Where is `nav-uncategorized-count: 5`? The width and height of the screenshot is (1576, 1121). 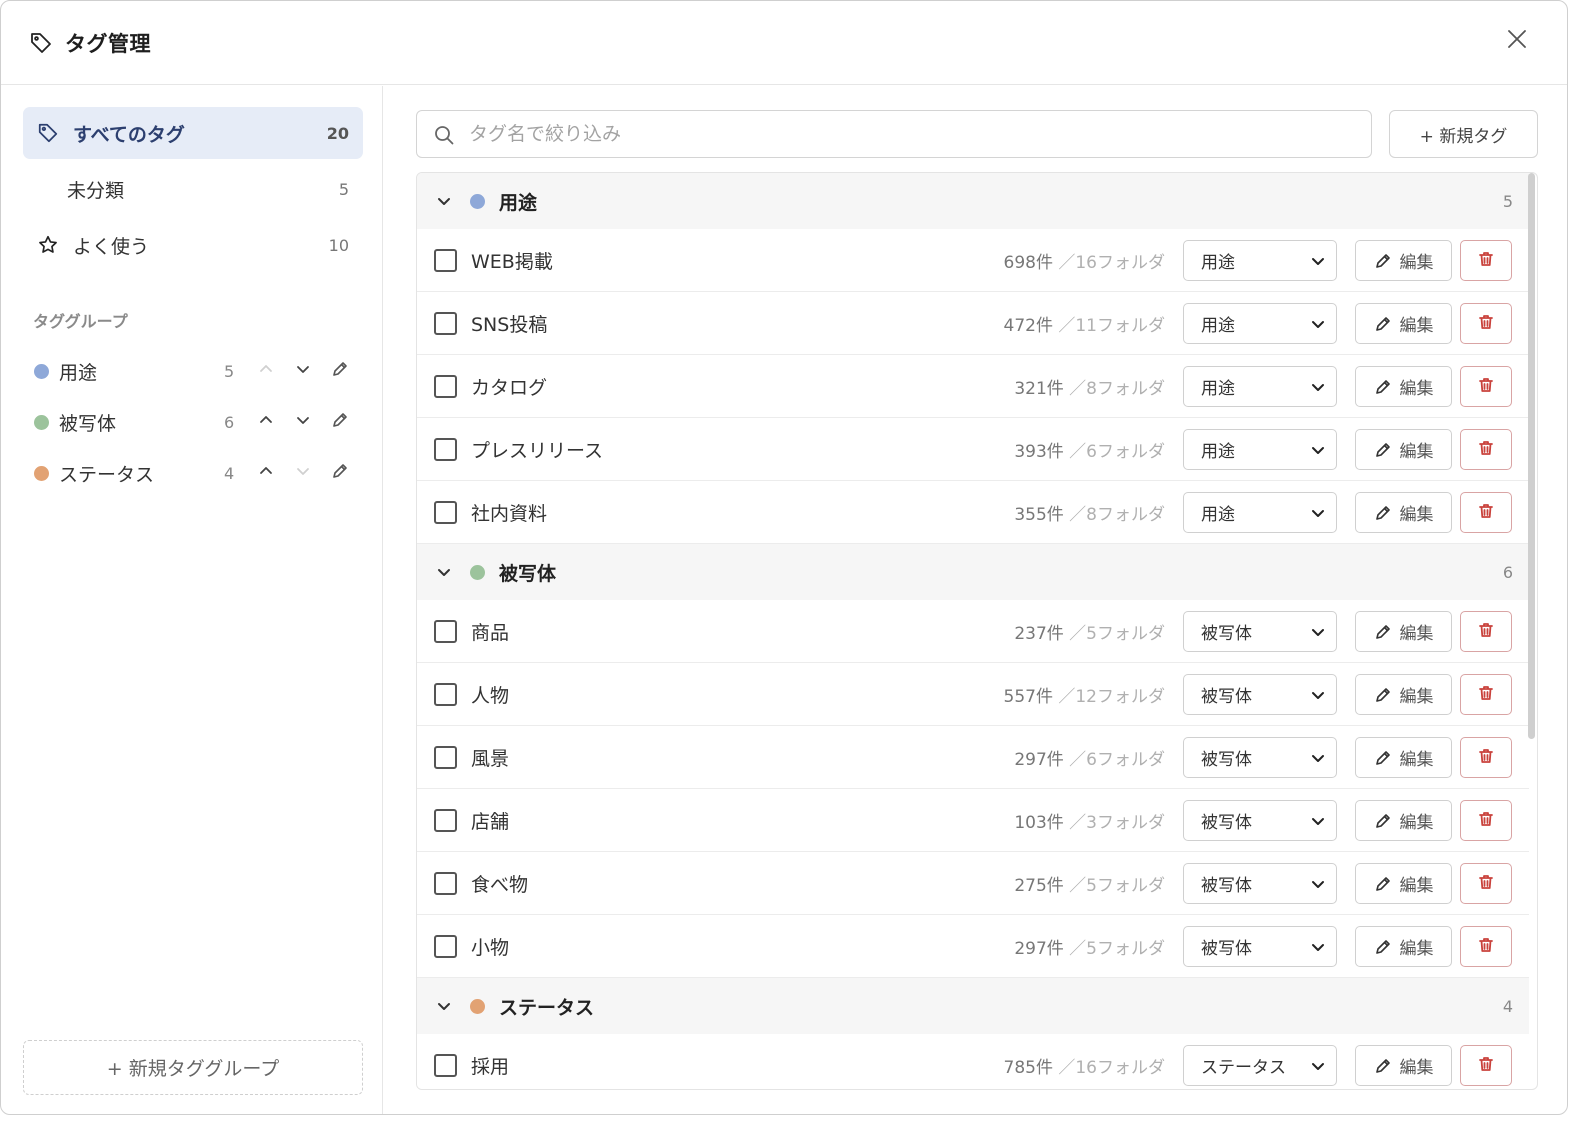
nav-uncategorized-count: 5 is located at coordinates (343, 189).